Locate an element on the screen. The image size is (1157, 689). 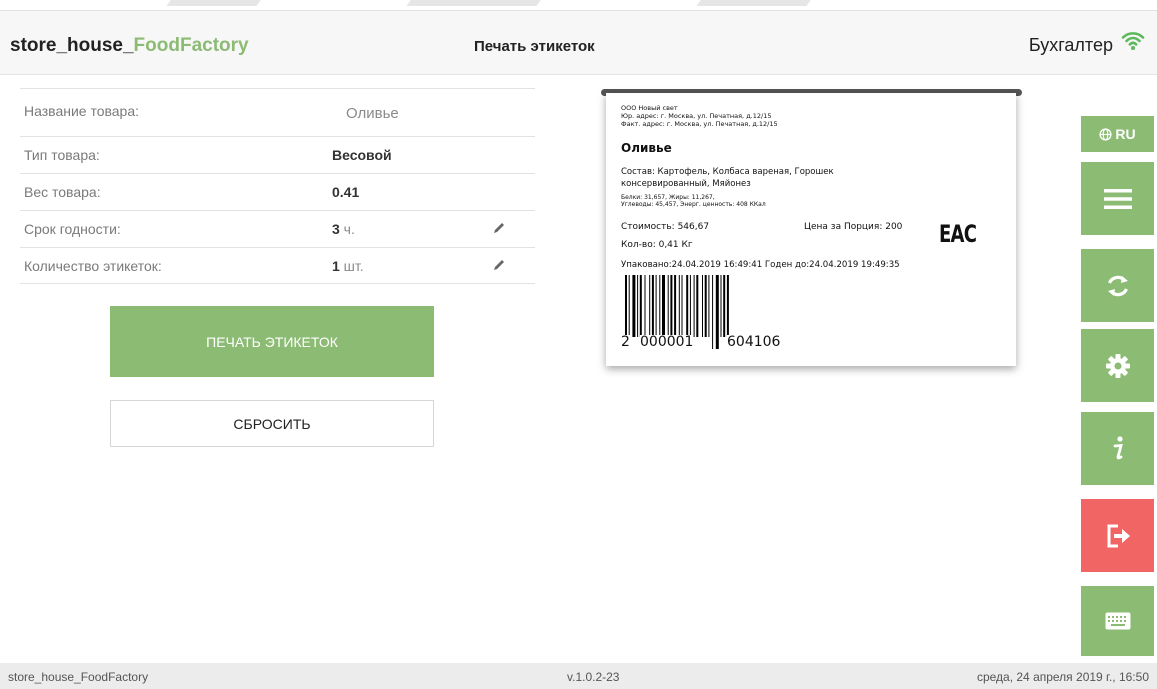
info-icon is located at coordinates (1118, 447).